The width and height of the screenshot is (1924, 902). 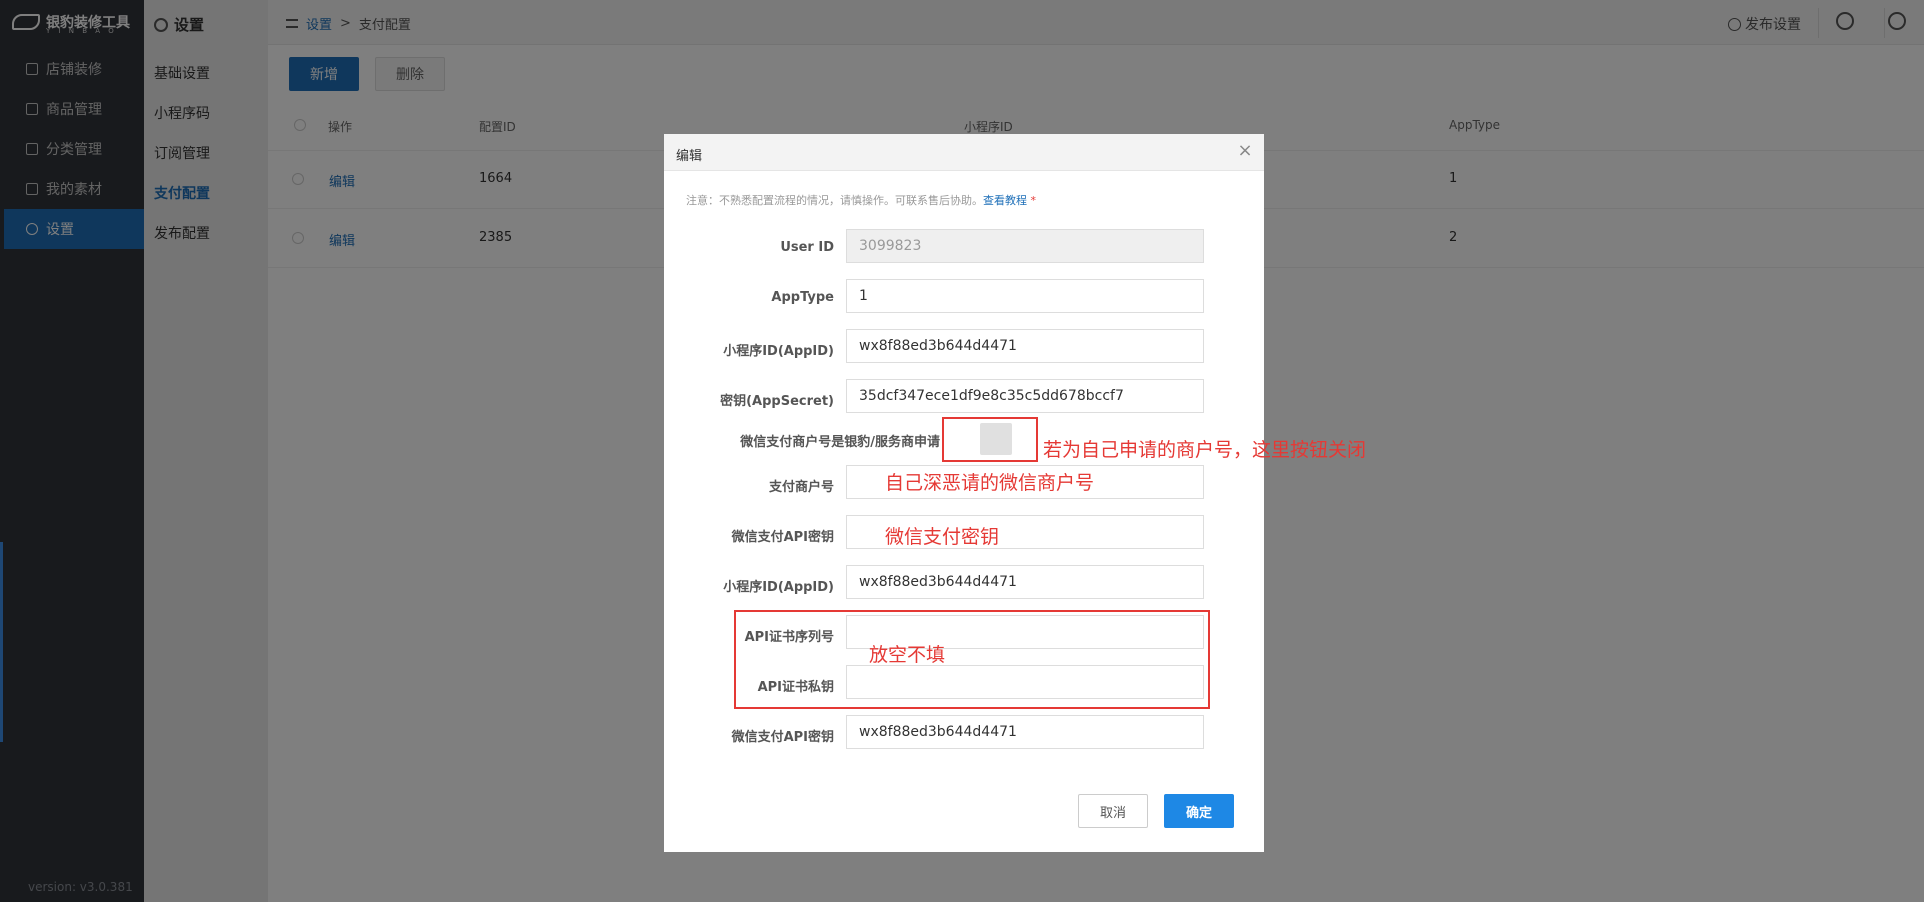 I want to click on provider-toggle-label: 微信支付商户号是银豹/服务商申请, so click(x=840, y=442).